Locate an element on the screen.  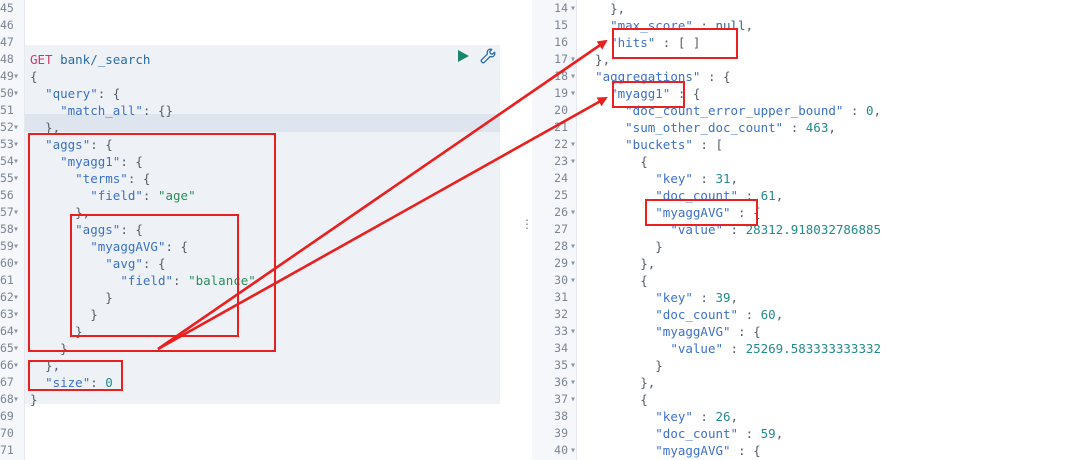
code-text: "sum_other_doc_count" : 463, is located at coordinates (730, 127).